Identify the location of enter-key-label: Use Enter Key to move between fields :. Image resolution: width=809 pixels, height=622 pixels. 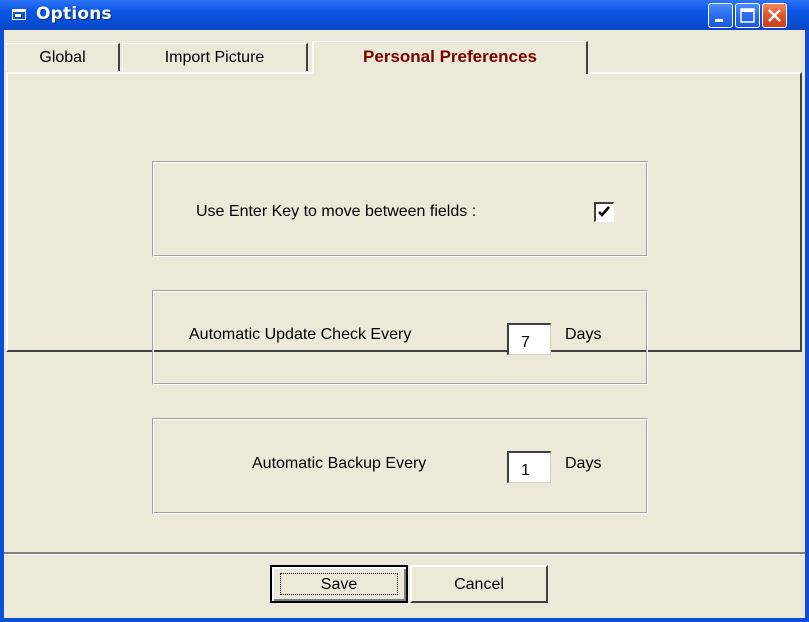
(336, 211).